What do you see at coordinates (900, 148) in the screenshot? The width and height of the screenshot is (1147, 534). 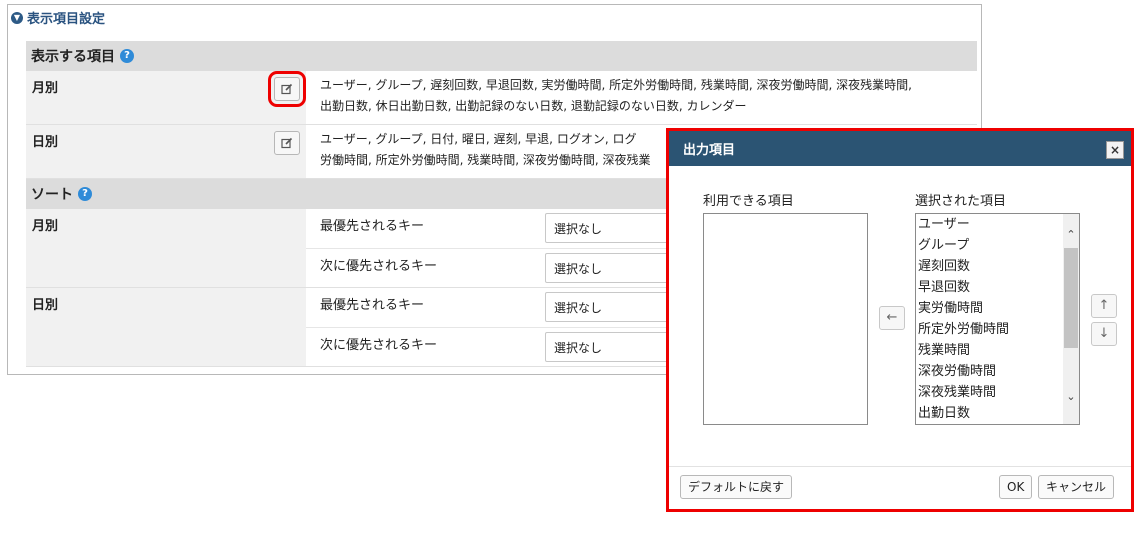 I see `dialog-header: 出力項目 ×` at bounding box center [900, 148].